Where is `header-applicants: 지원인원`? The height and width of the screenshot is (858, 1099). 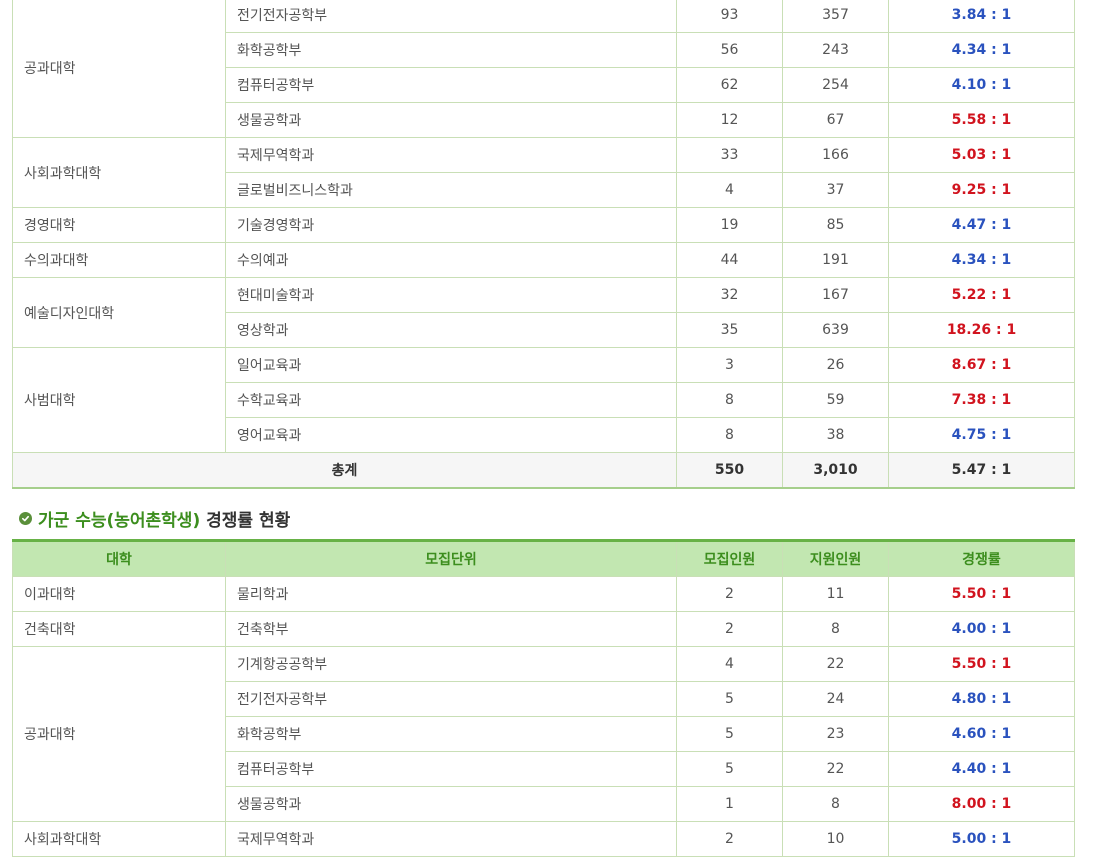 header-applicants: 지원인원 is located at coordinates (835, 558).